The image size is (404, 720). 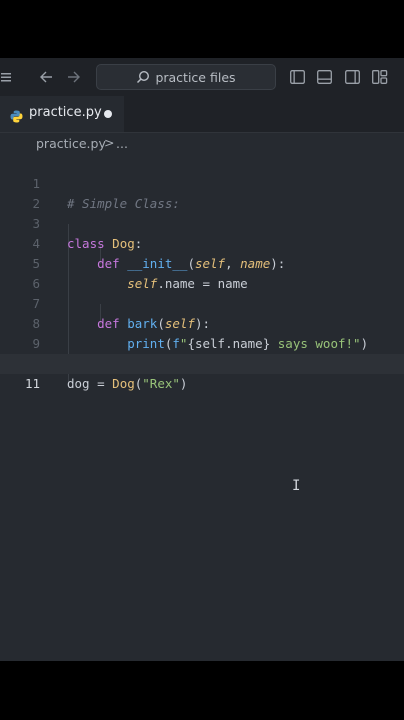 I want to click on search-icon, so click(x=143, y=77).